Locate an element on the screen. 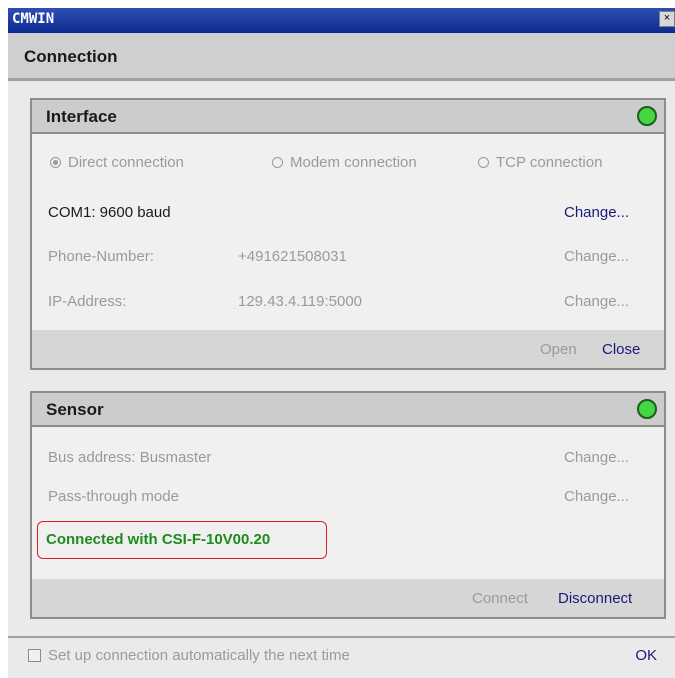 This screenshot has height=678, width=675. connect-button: Connect is located at coordinates (500, 598).